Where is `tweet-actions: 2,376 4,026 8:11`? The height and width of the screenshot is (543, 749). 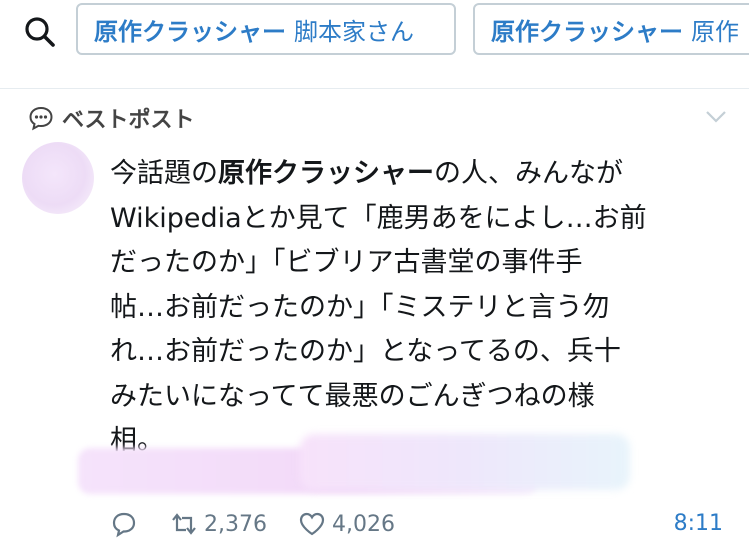
tweet-actions: 2,376 4,026 8:11 is located at coordinates (374, 524).